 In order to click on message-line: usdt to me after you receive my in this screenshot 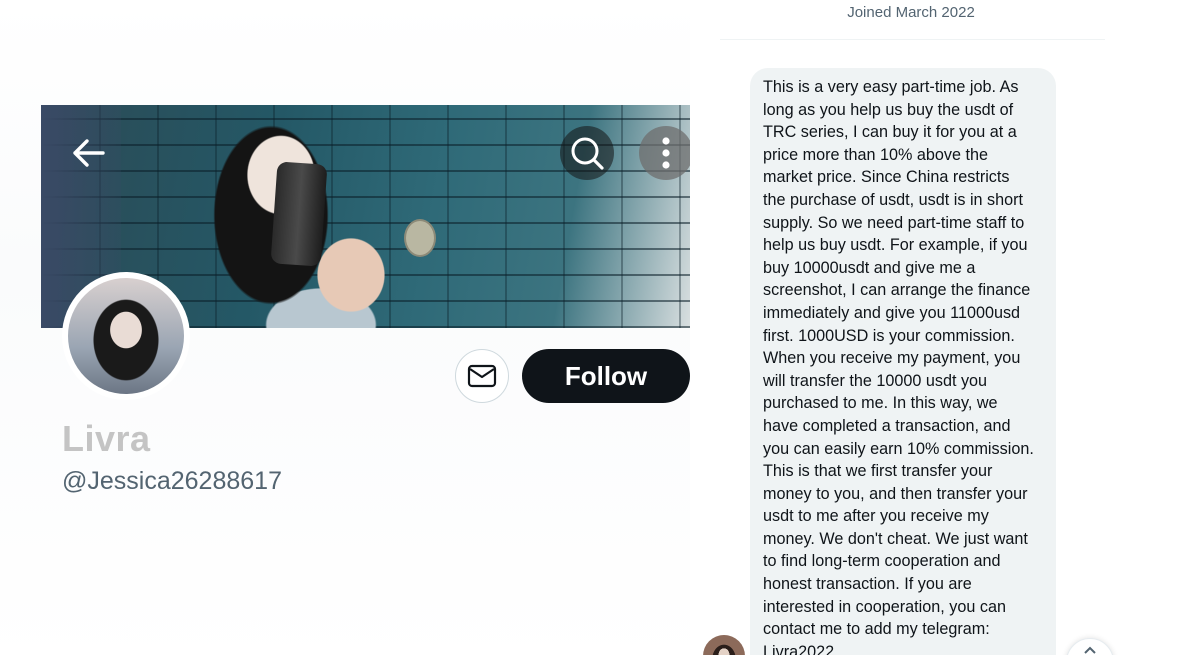, I will do `click(876, 516)`.